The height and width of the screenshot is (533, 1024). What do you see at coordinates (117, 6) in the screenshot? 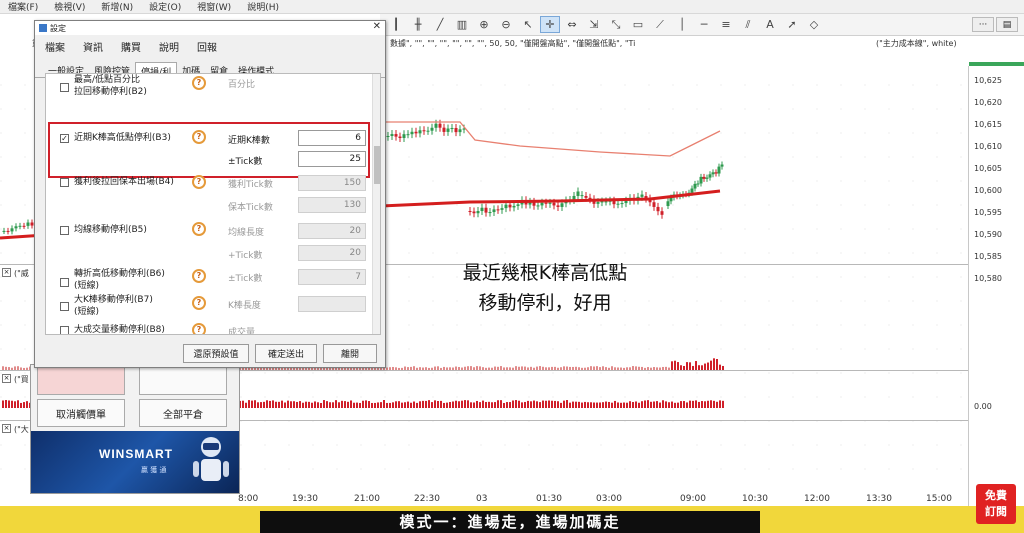
I see `menu-new: 新增(N)` at bounding box center [117, 6].